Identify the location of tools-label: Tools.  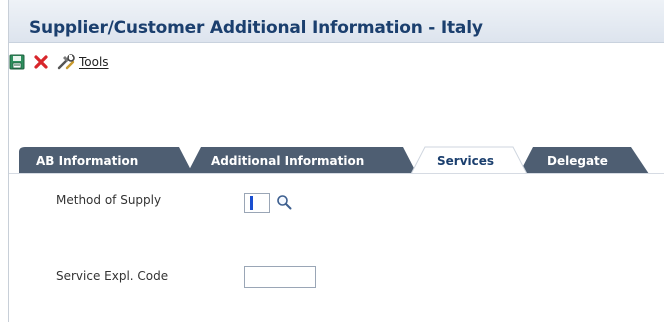
(94, 62).